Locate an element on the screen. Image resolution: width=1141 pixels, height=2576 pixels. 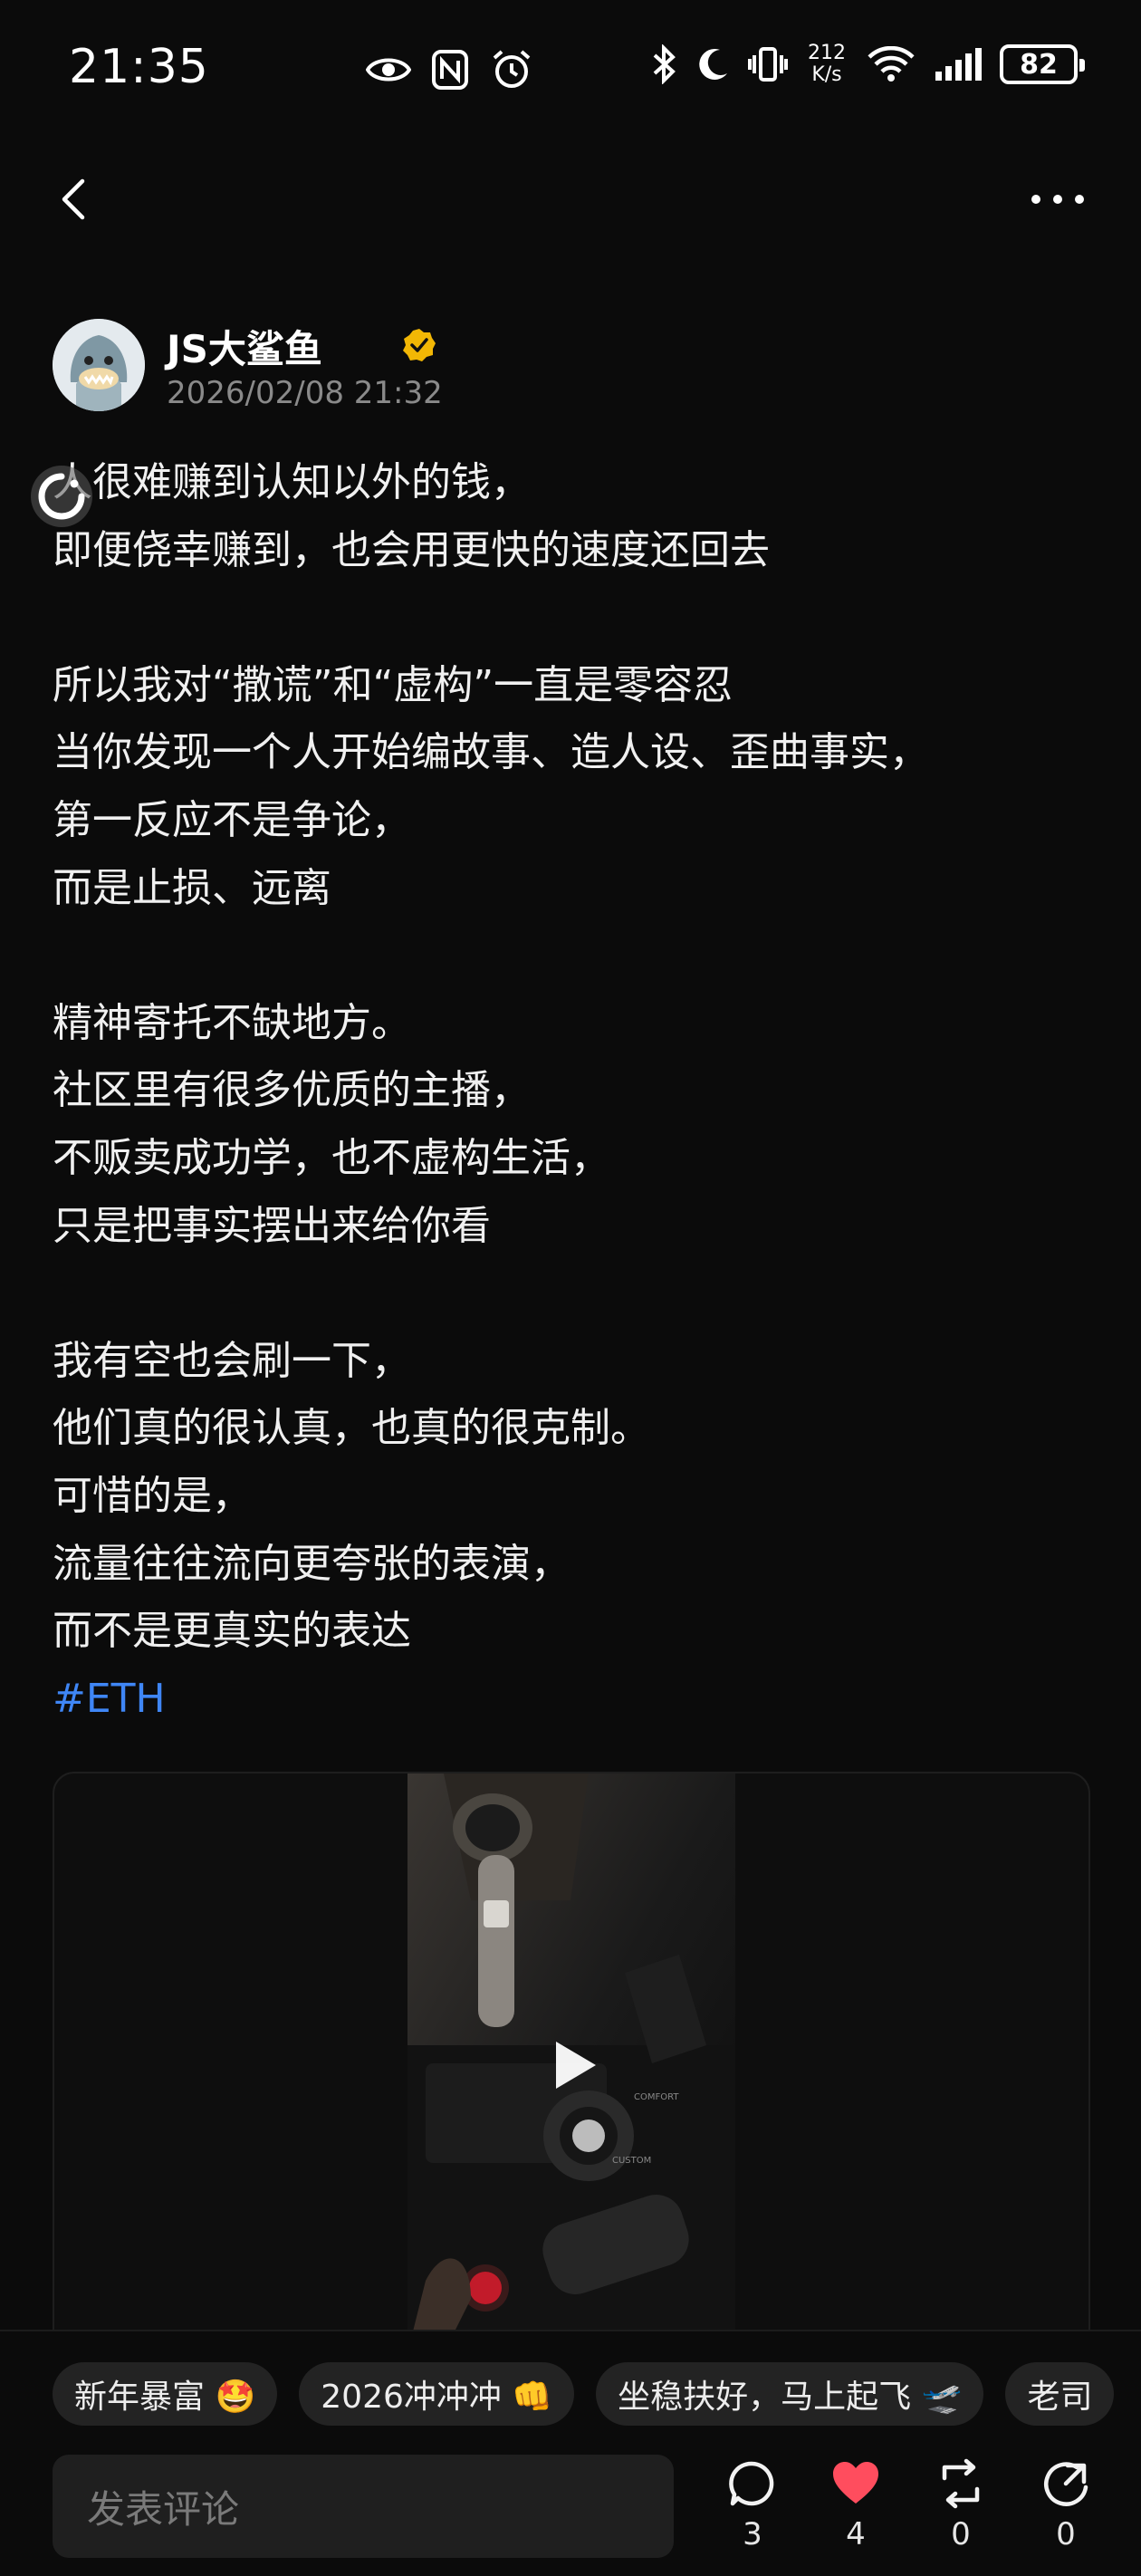
post-line: 而不是更真实的表达 is located at coordinates (232, 1631).